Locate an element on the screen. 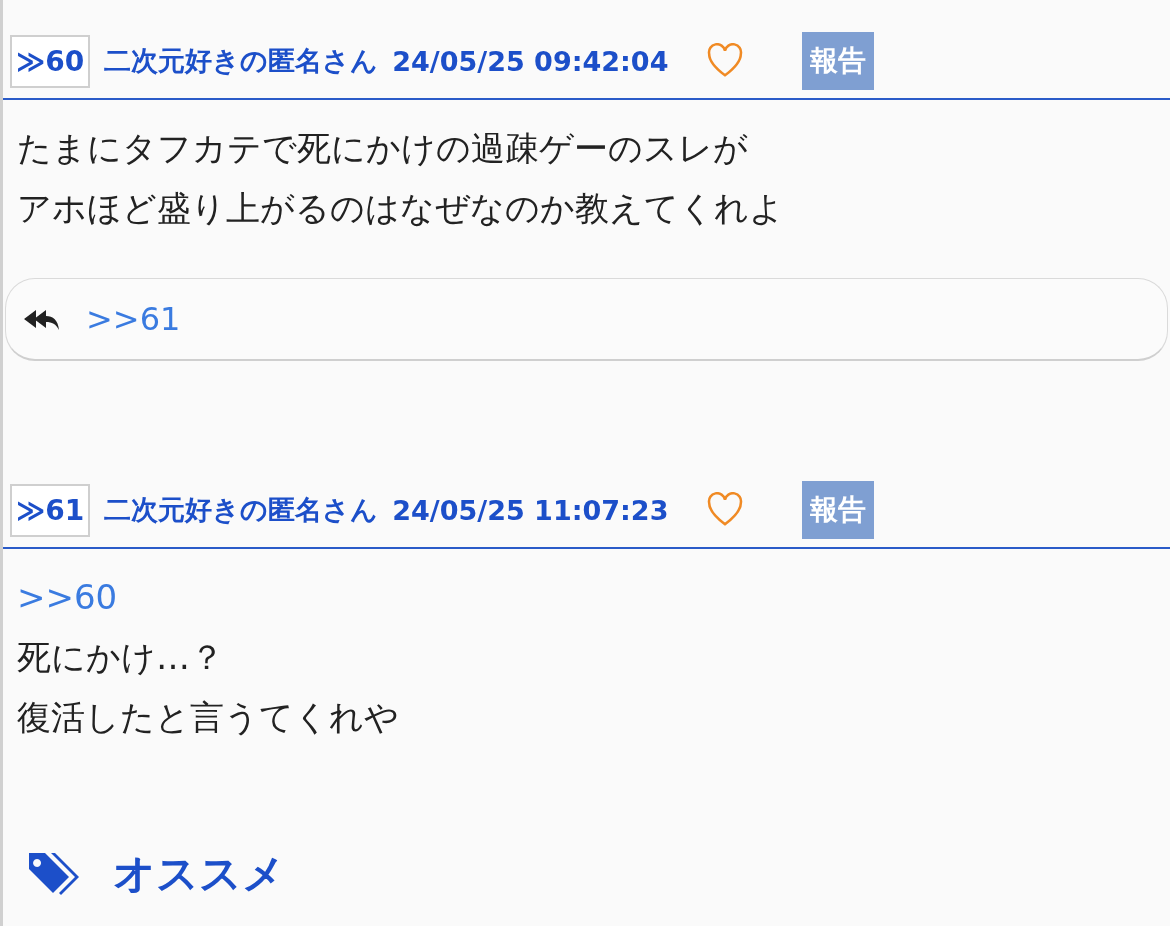  post-number-link: ≫61 is located at coordinates (50, 510).